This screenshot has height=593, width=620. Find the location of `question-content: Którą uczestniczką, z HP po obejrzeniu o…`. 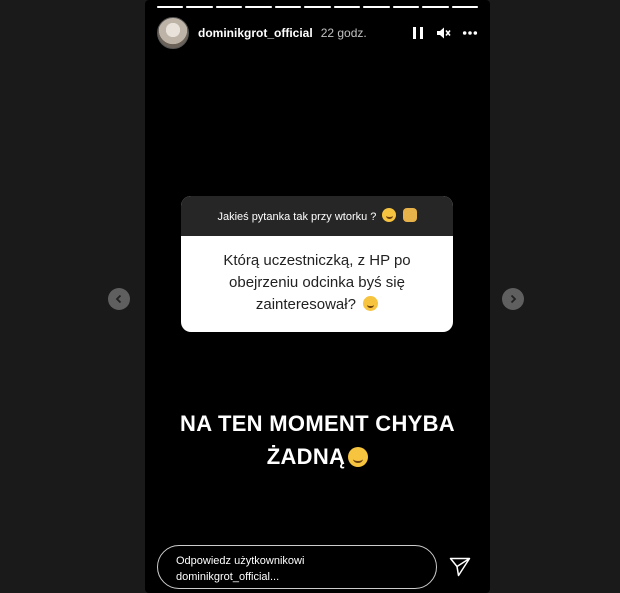

question-content: Którą uczestniczką, z HP po obejrzeniu o… is located at coordinates (317, 284).